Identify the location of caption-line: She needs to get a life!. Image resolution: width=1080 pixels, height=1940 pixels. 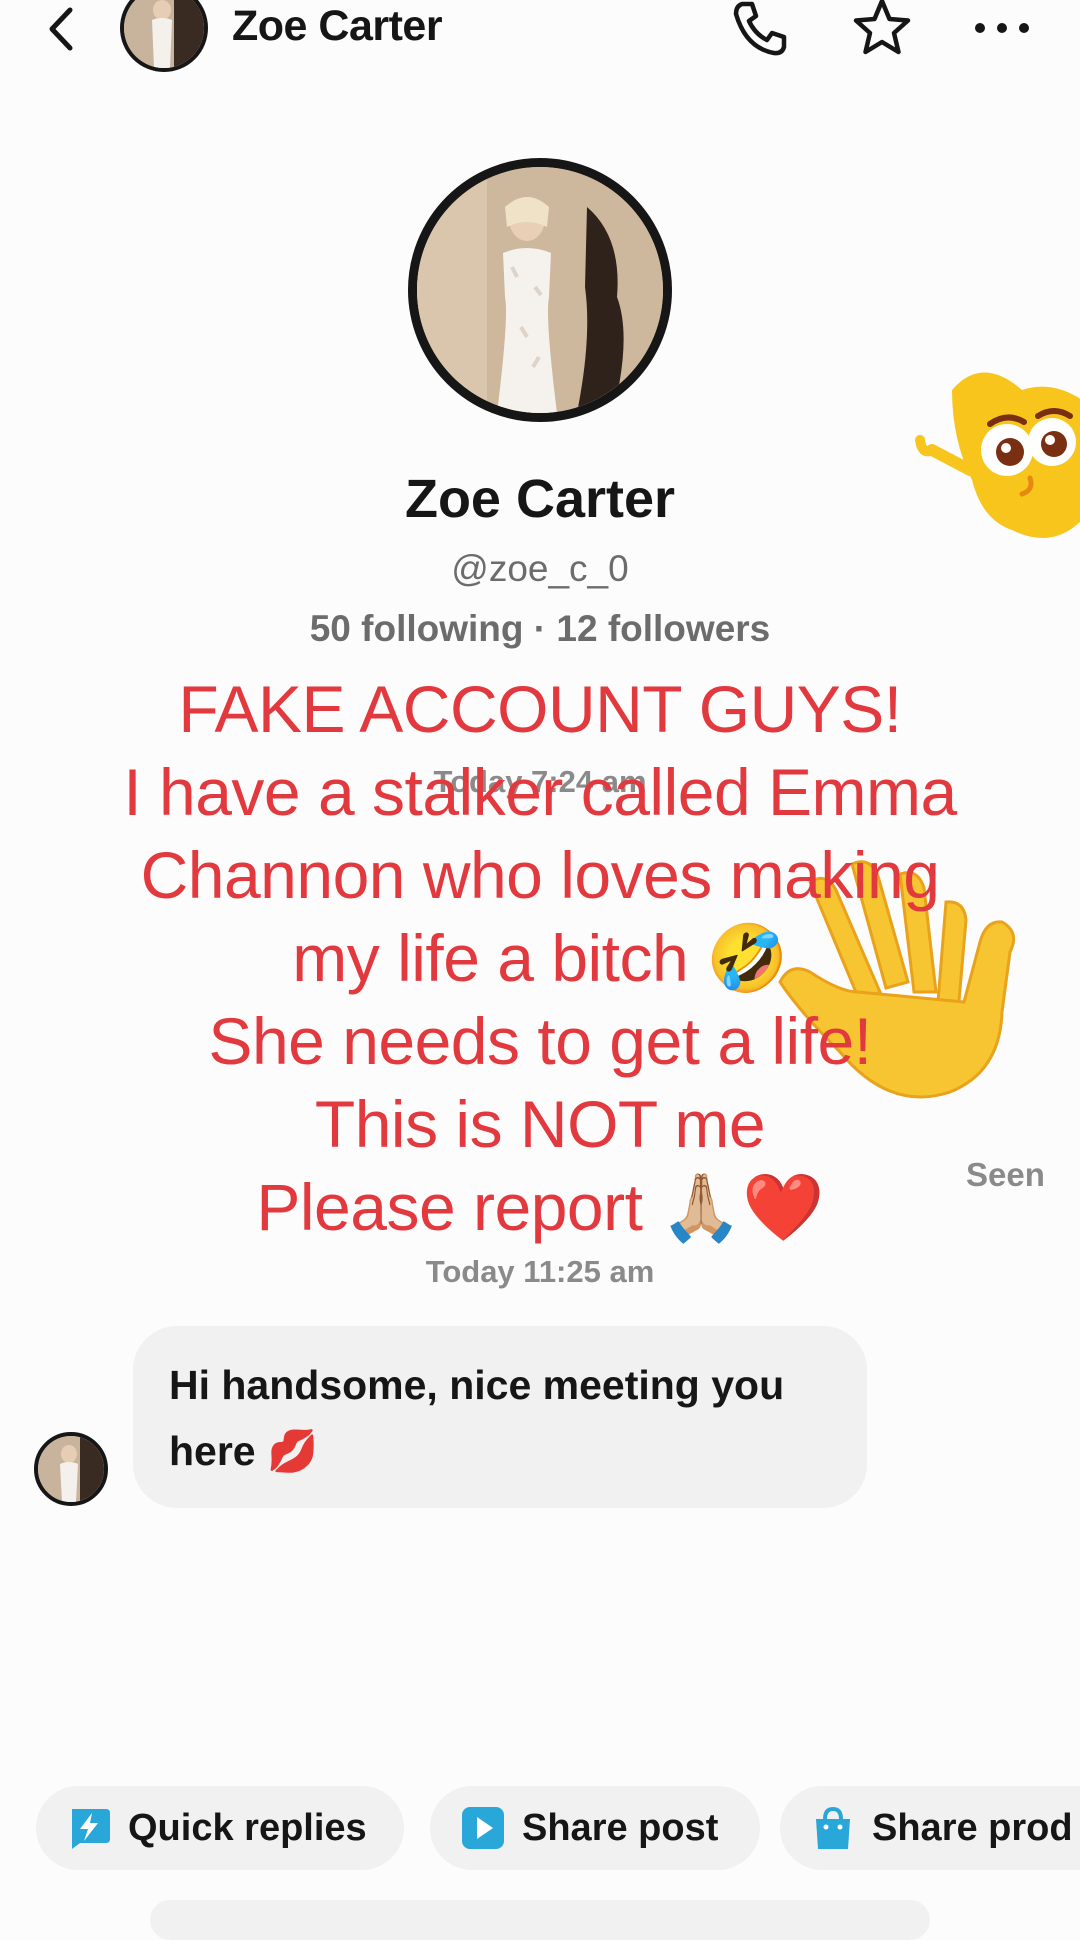
(540, 1041).